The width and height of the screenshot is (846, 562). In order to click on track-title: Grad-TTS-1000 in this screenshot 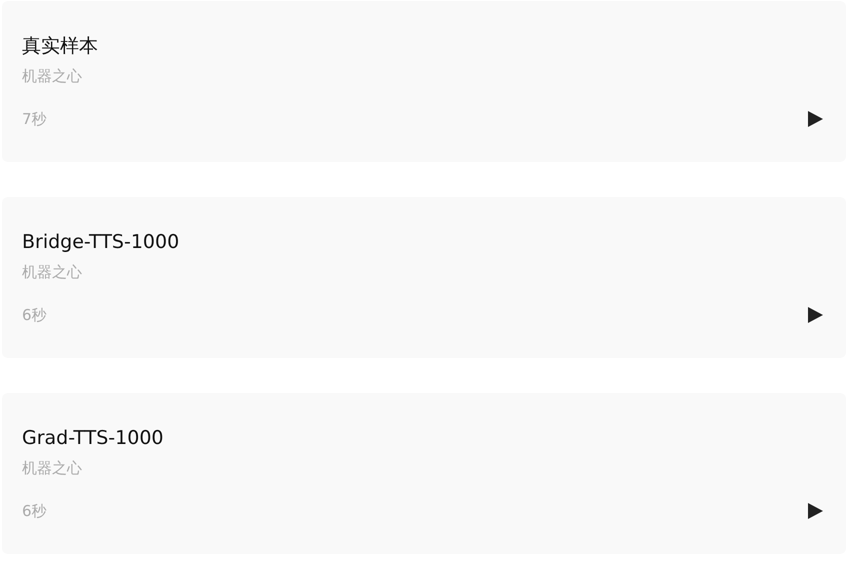, I will do `click(93, 438)`.